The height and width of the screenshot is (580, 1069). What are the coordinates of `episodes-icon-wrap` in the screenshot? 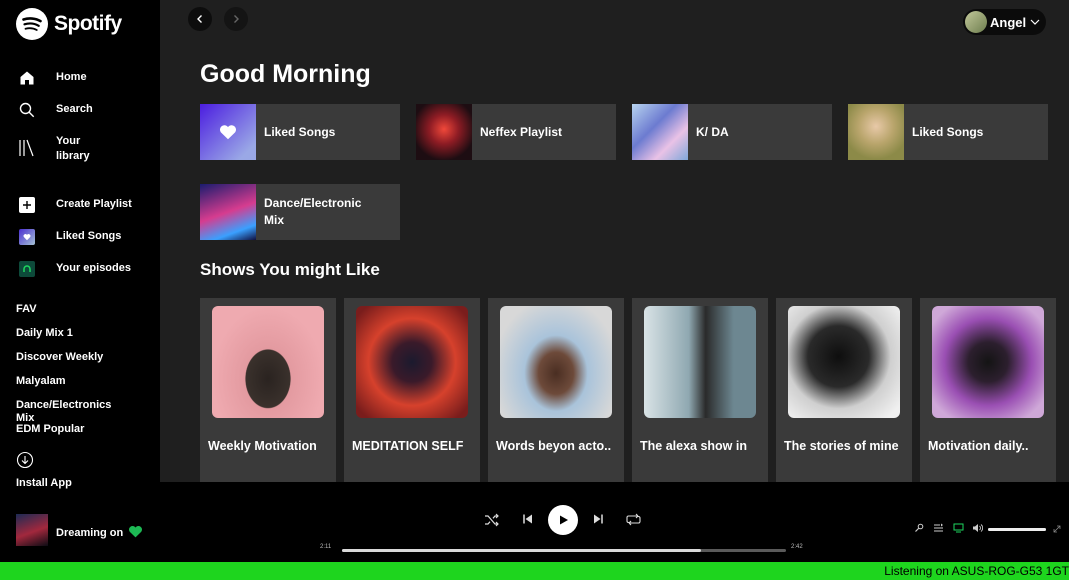 It's located at (27, 269).